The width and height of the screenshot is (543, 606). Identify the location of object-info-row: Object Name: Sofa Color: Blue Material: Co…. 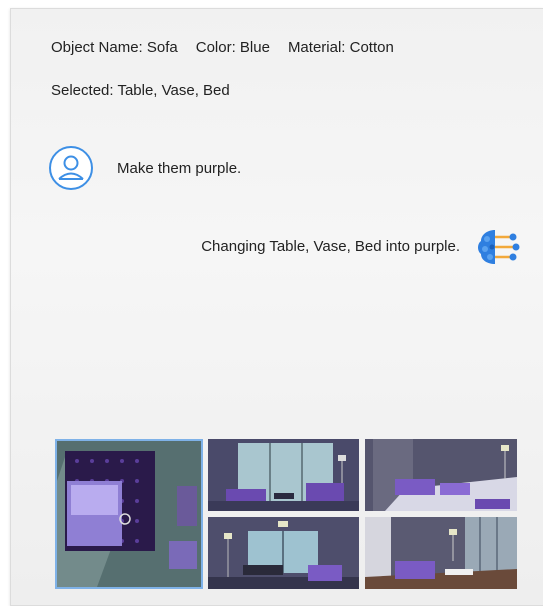
(222, 47).